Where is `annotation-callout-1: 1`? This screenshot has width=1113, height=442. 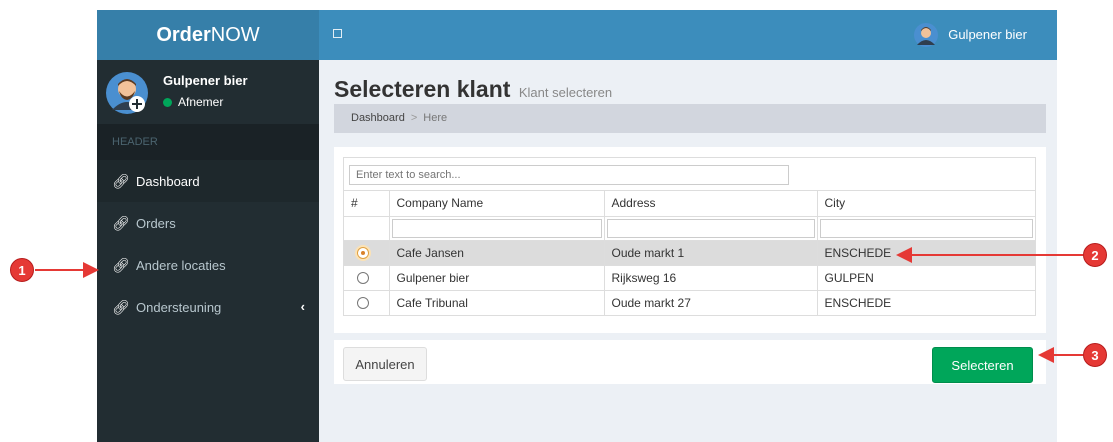 annotation-callout-1: 1 is located at coordinates (22, 270).